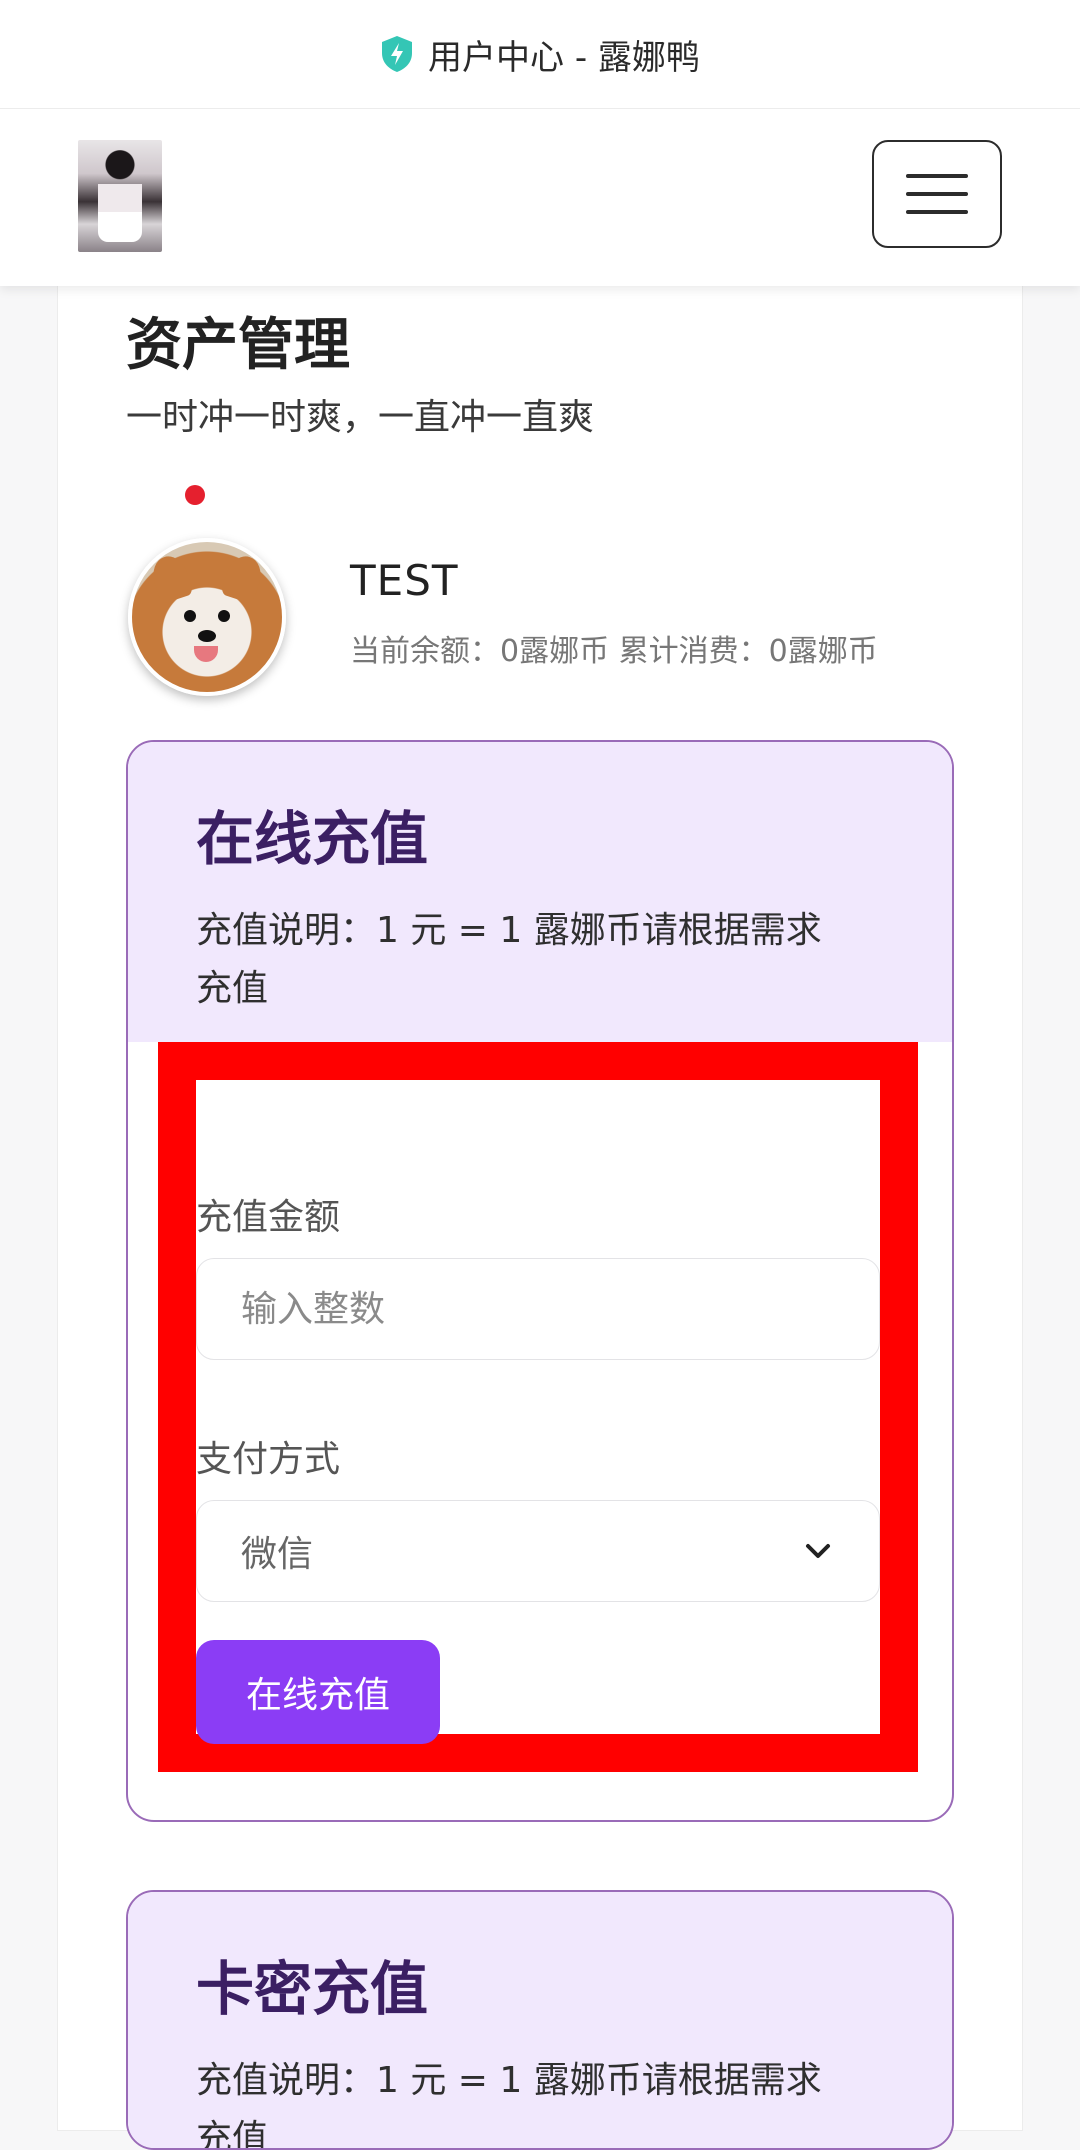 The image size is (1080, 2150). I want to click on site-logo, so click(120, 196).